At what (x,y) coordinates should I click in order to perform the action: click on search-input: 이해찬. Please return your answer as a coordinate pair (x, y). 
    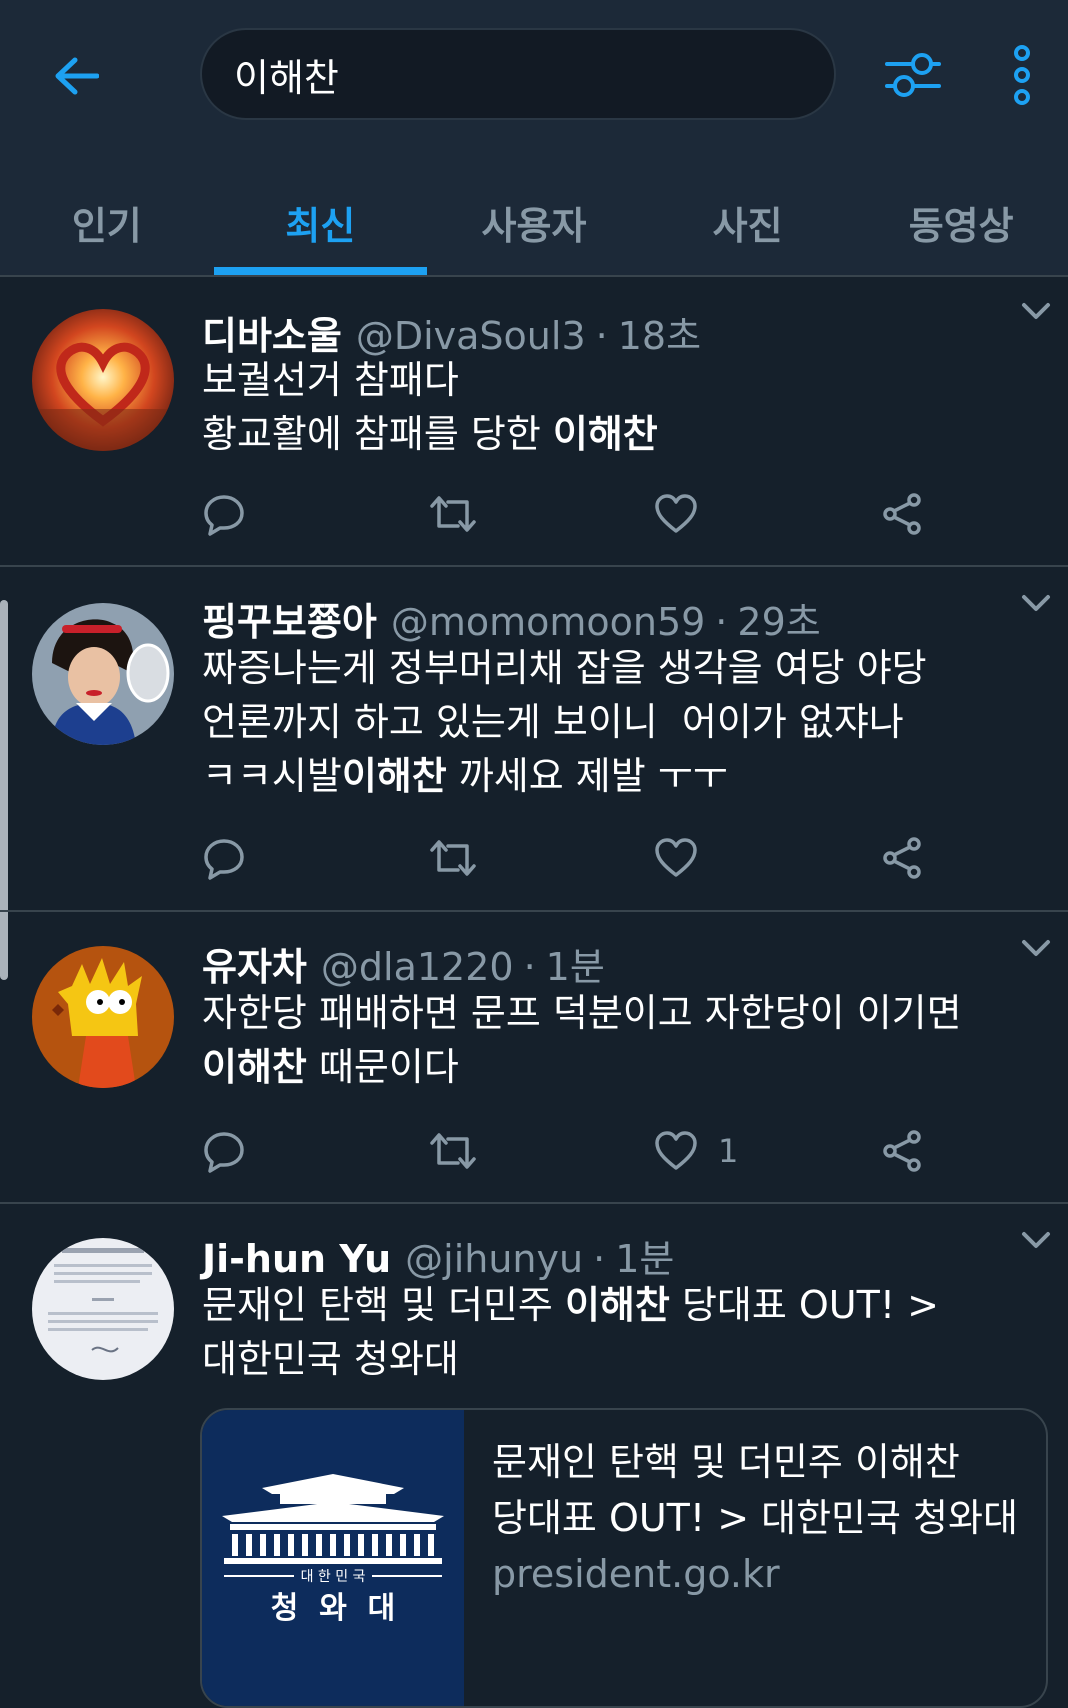
    Looking at the image, I should click on (518, 74).